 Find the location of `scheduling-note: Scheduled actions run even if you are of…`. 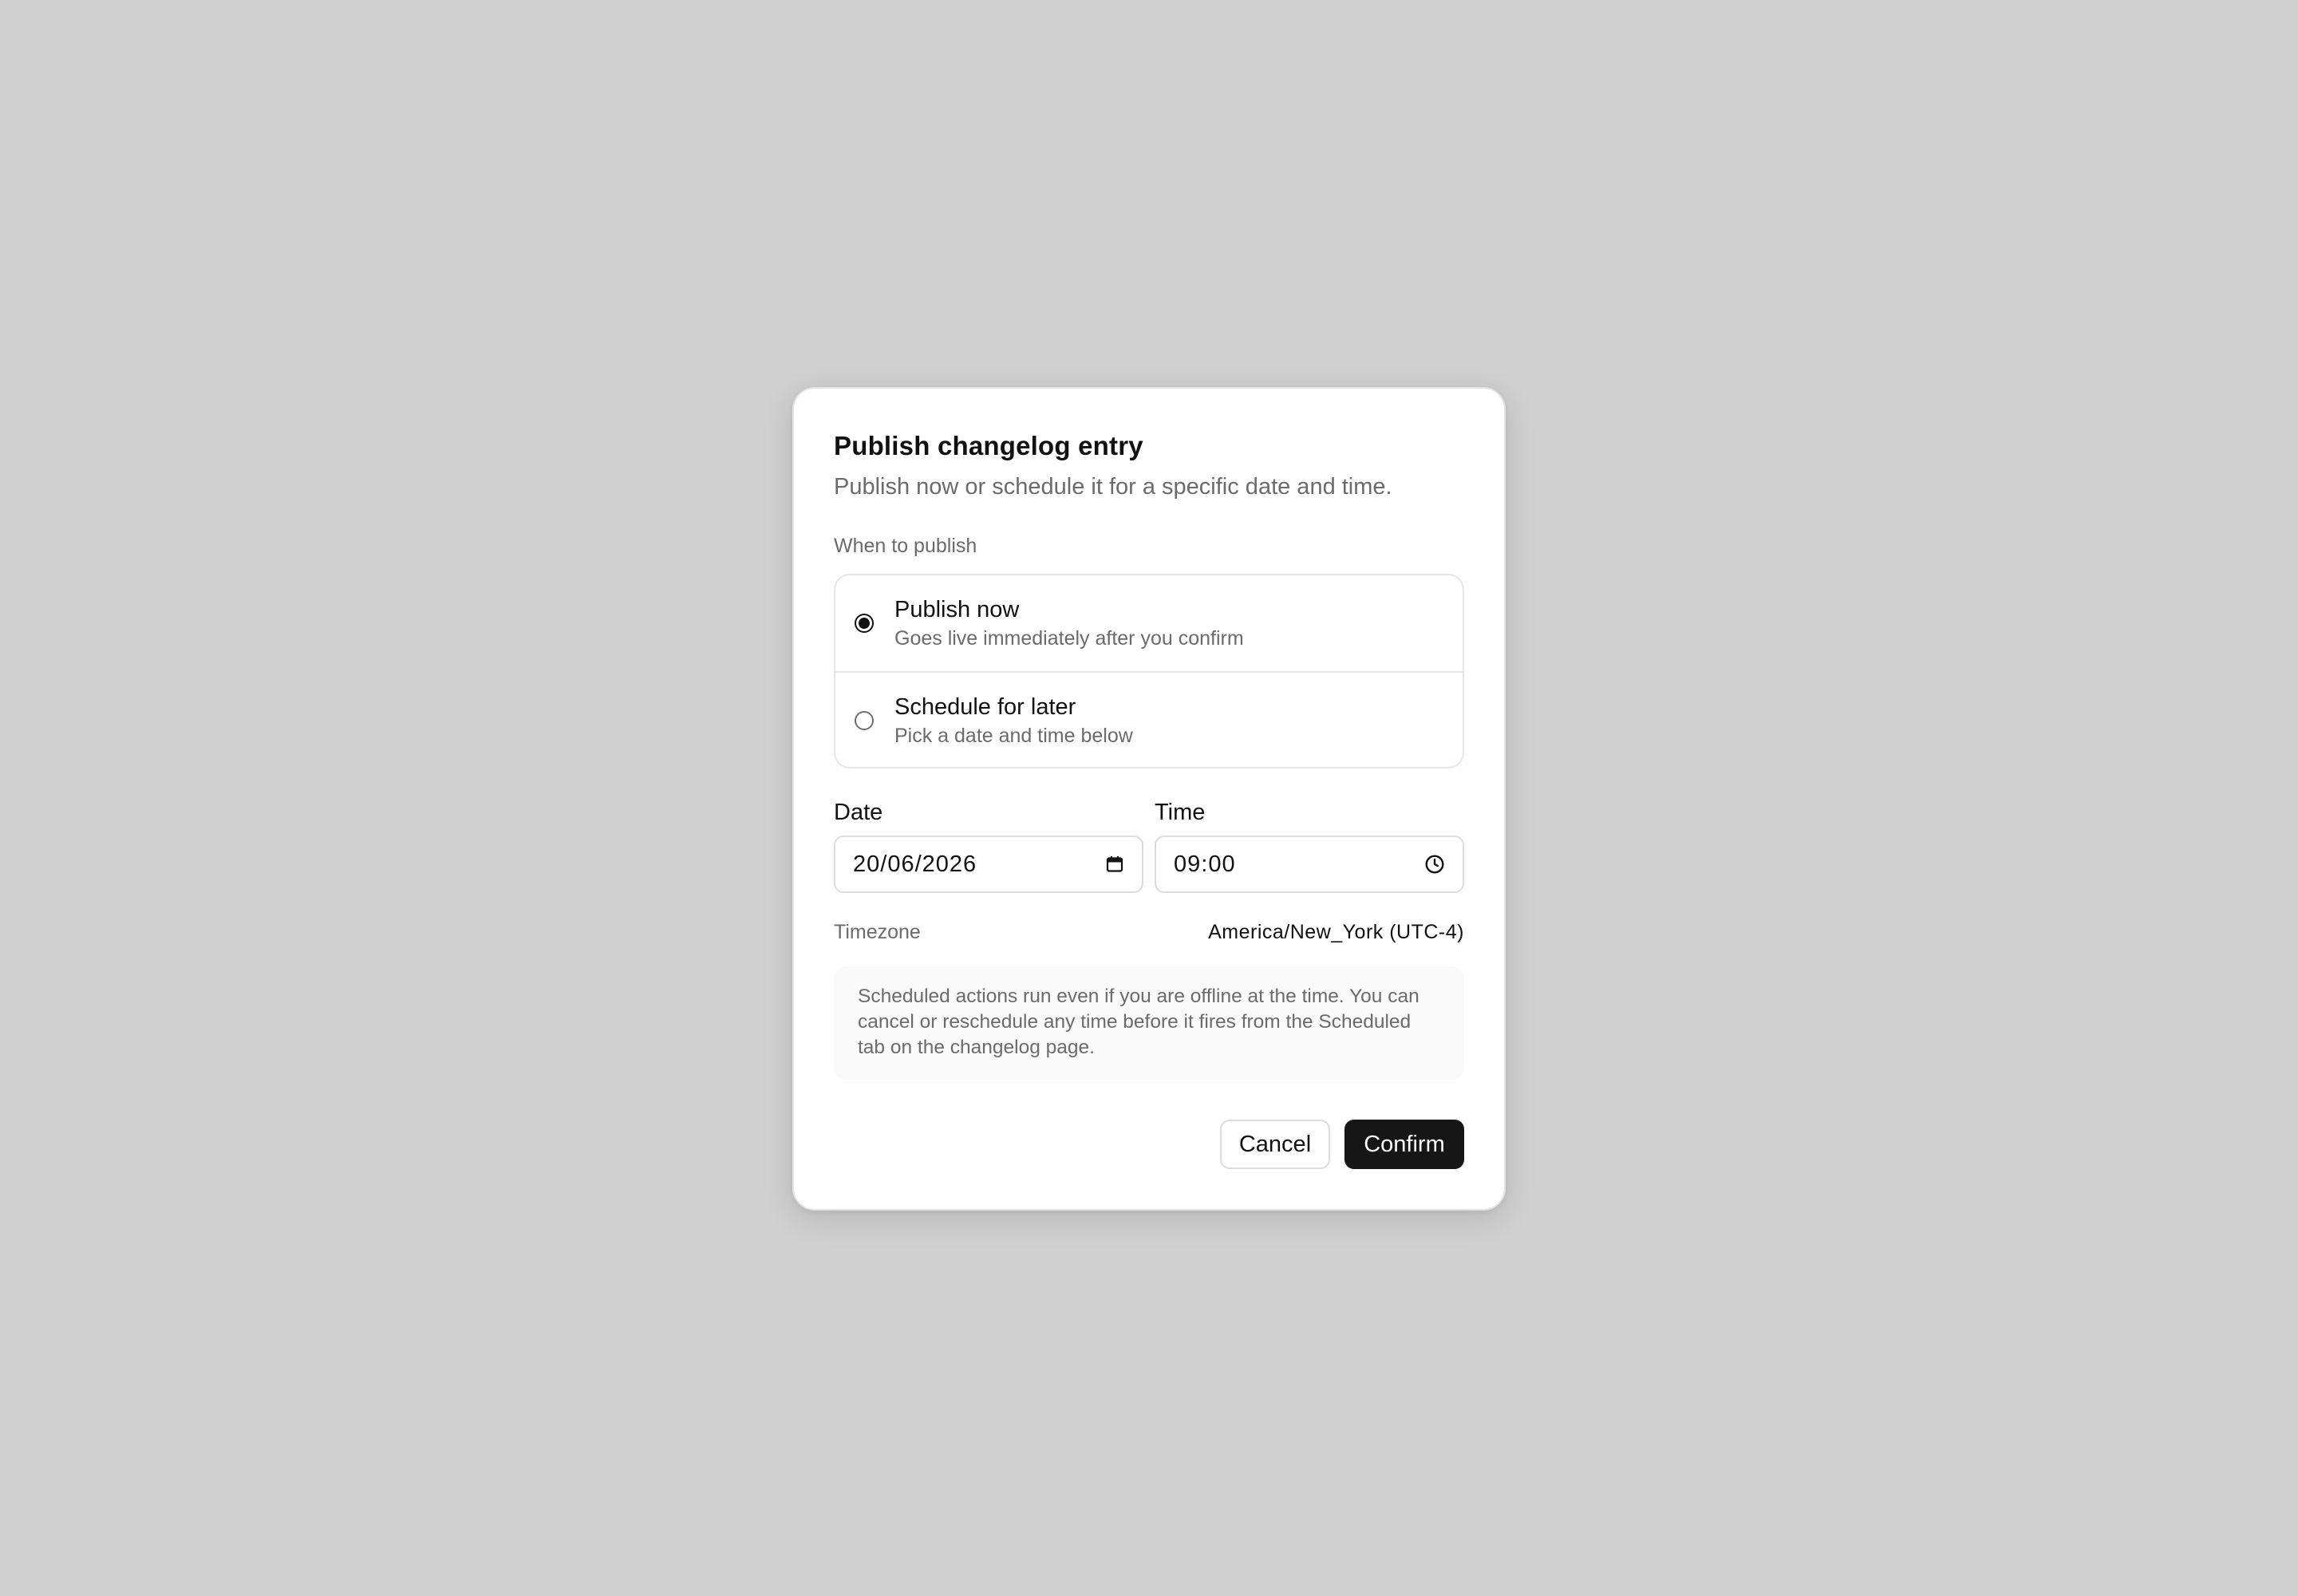

scheduling-note: Scheduled actions run even if you are of… is located at coordinates (1149, 1023).